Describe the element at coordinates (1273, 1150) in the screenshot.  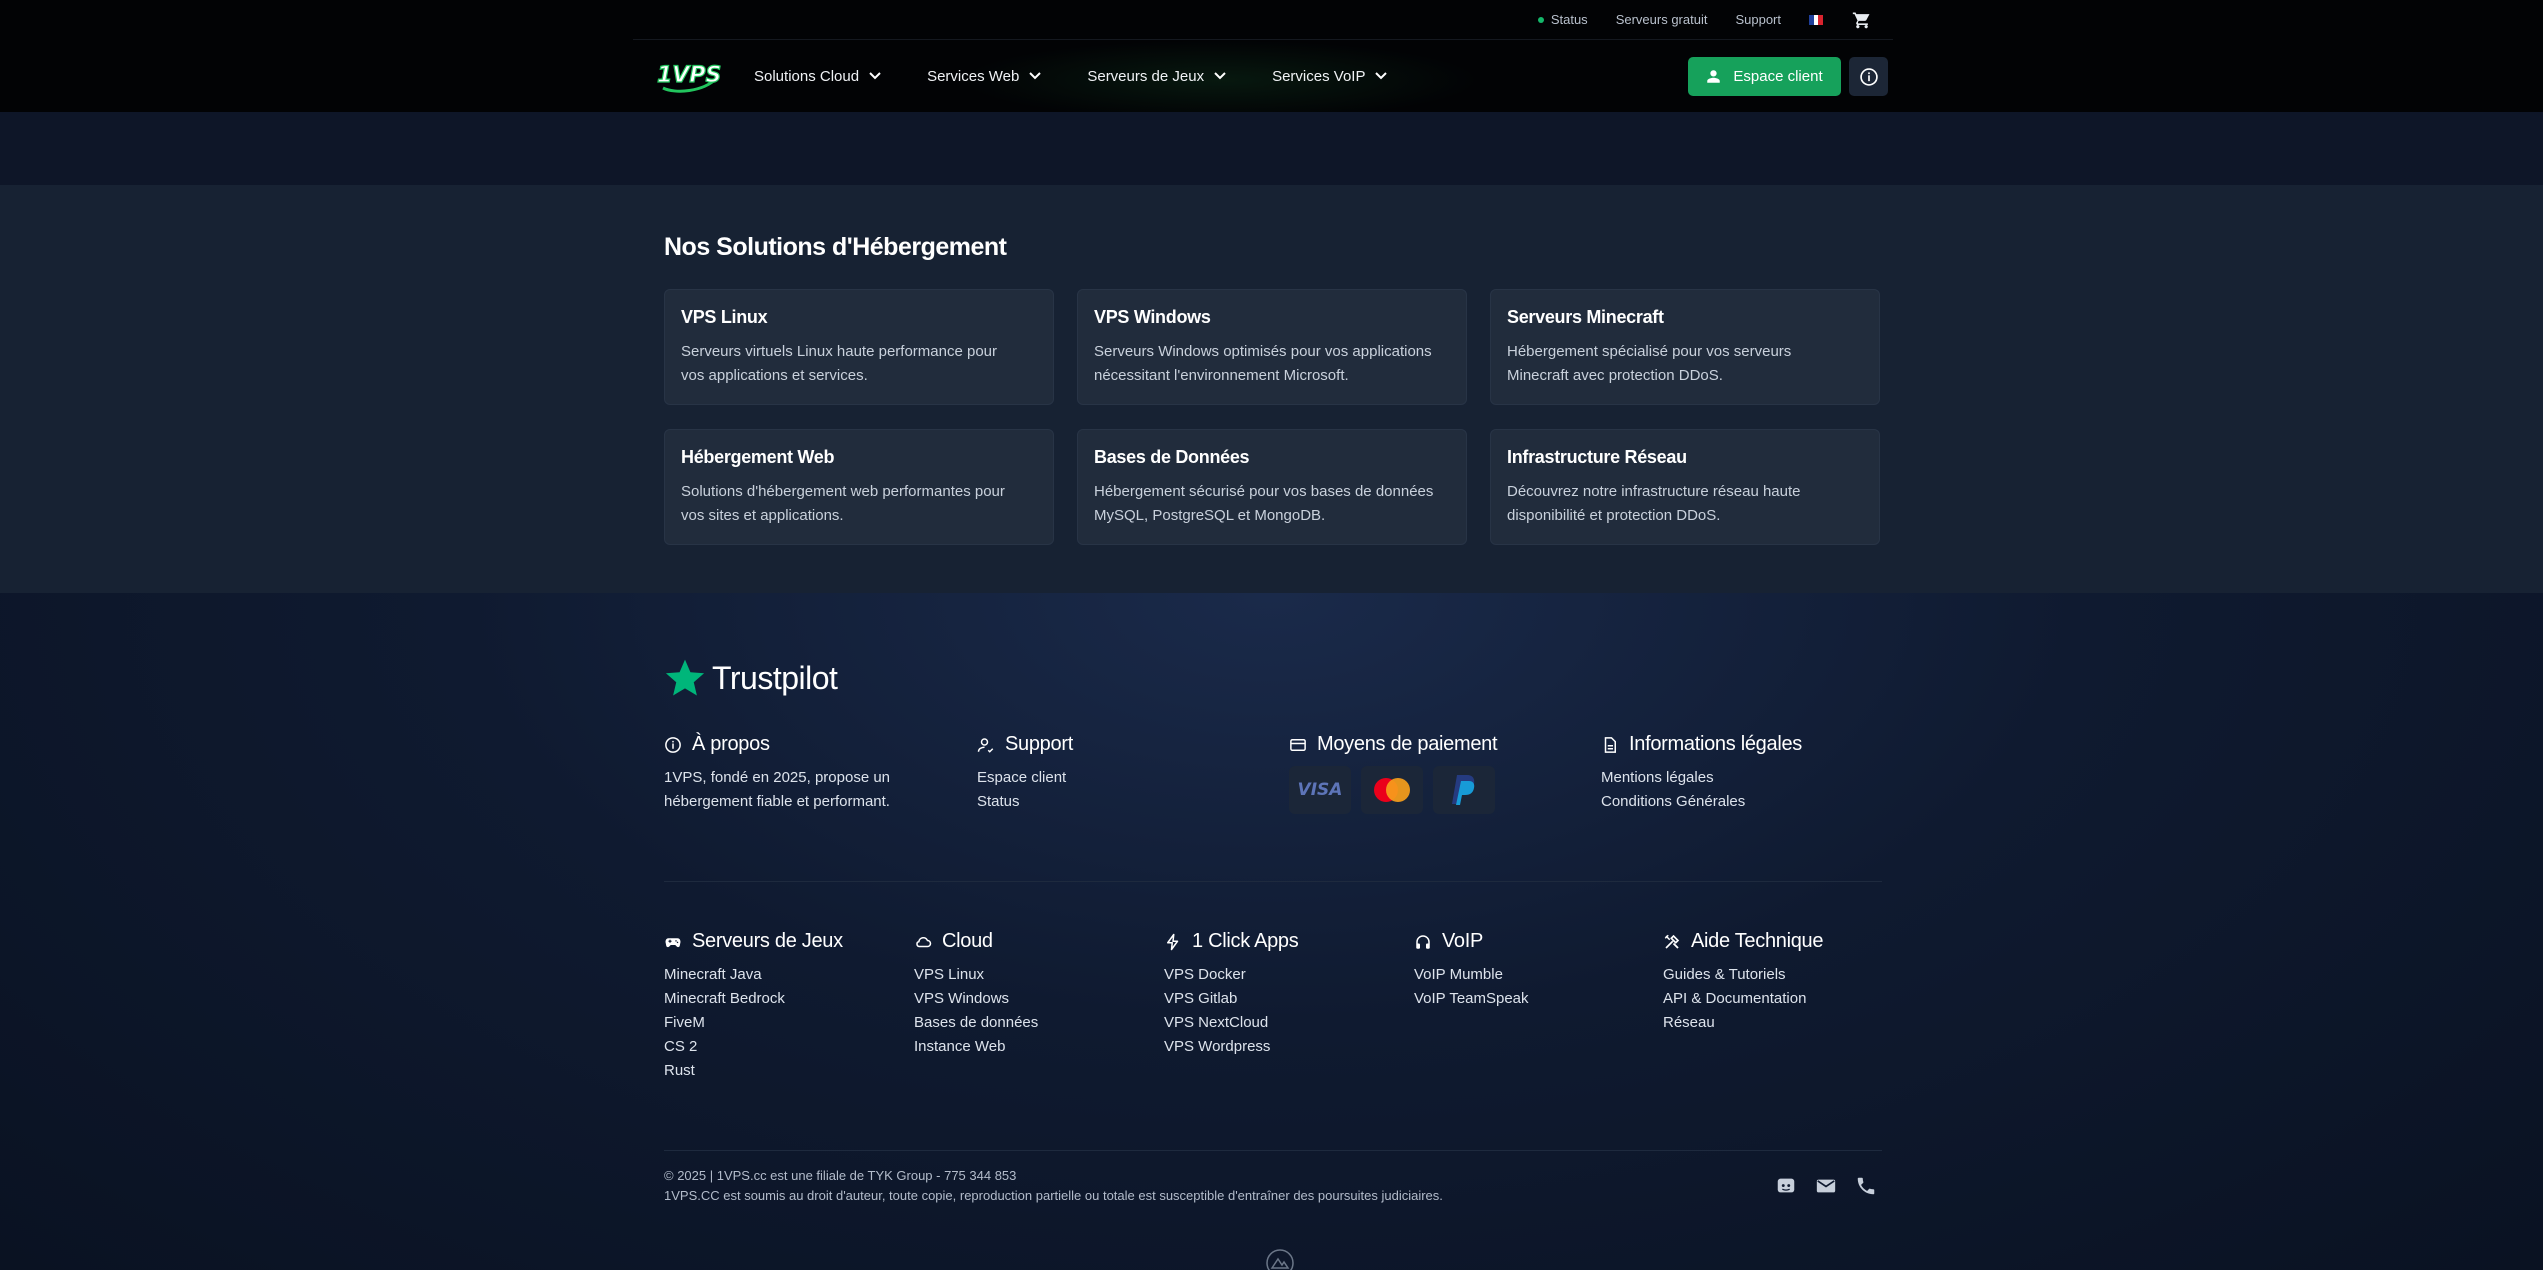
I see `footer-bottom-divider` at that location.